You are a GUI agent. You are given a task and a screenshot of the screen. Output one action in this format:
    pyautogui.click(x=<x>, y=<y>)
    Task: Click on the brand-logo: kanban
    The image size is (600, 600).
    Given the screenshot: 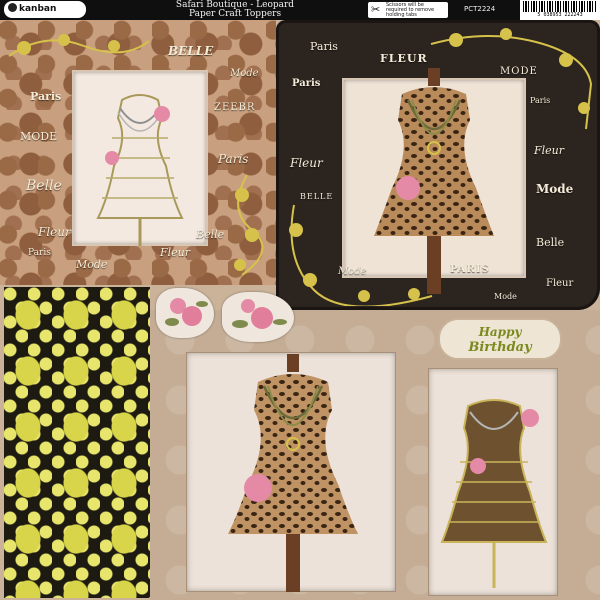 What is the action you would take?
    pyautogui.click(x=45, y=9)
    